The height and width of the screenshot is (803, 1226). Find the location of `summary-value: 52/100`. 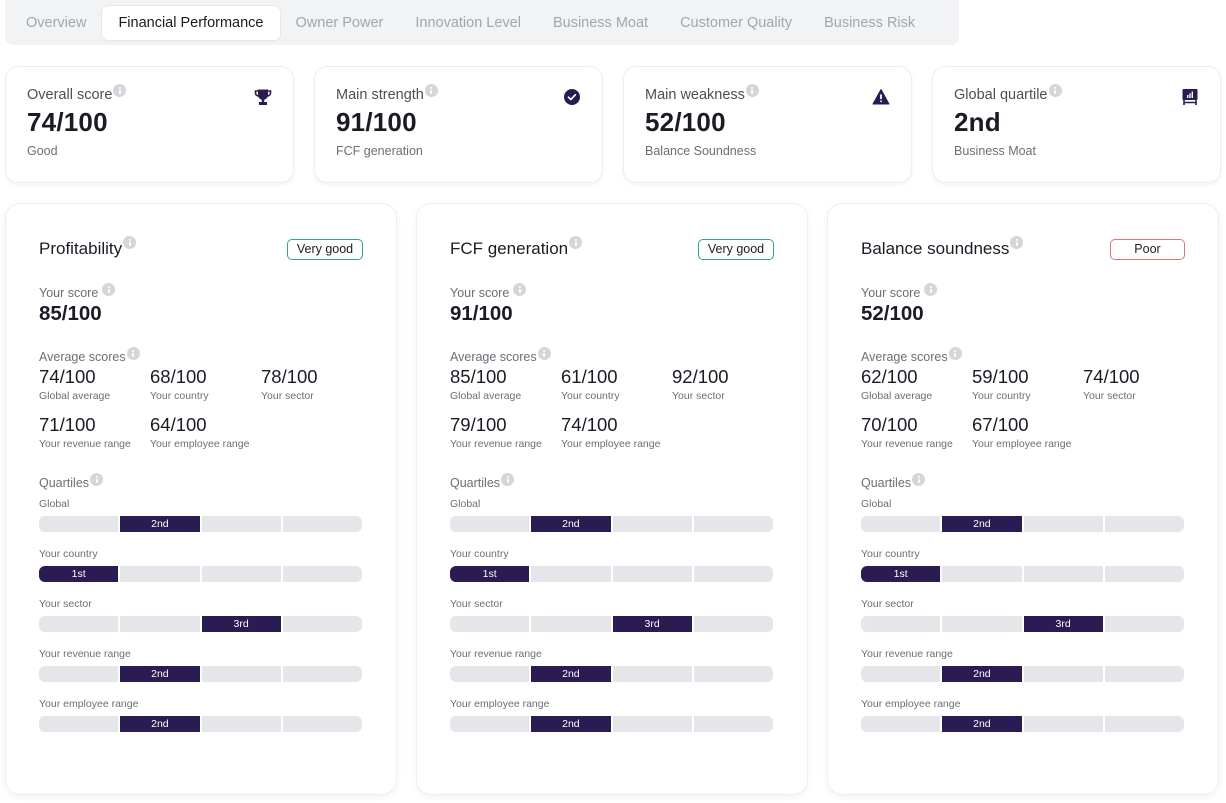

summary-value: 52/100 is located at coordinates (685, 122).